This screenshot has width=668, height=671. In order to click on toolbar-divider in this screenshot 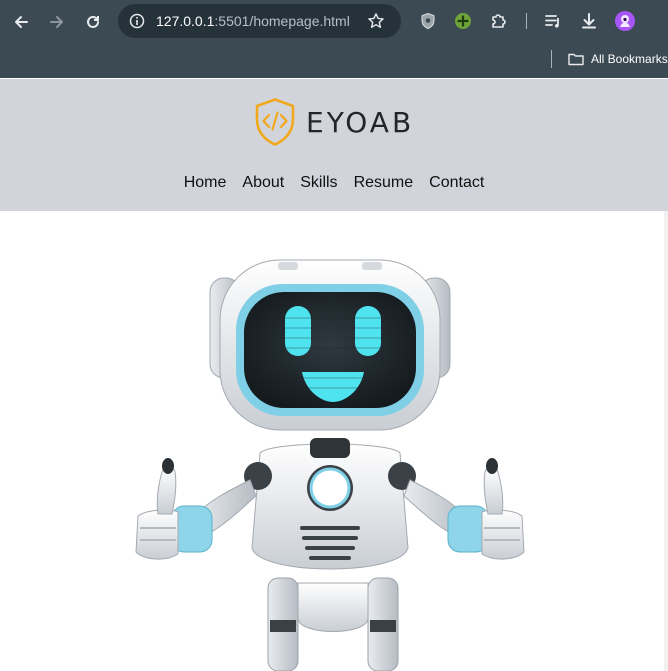, I will do `click(526, 21)`.